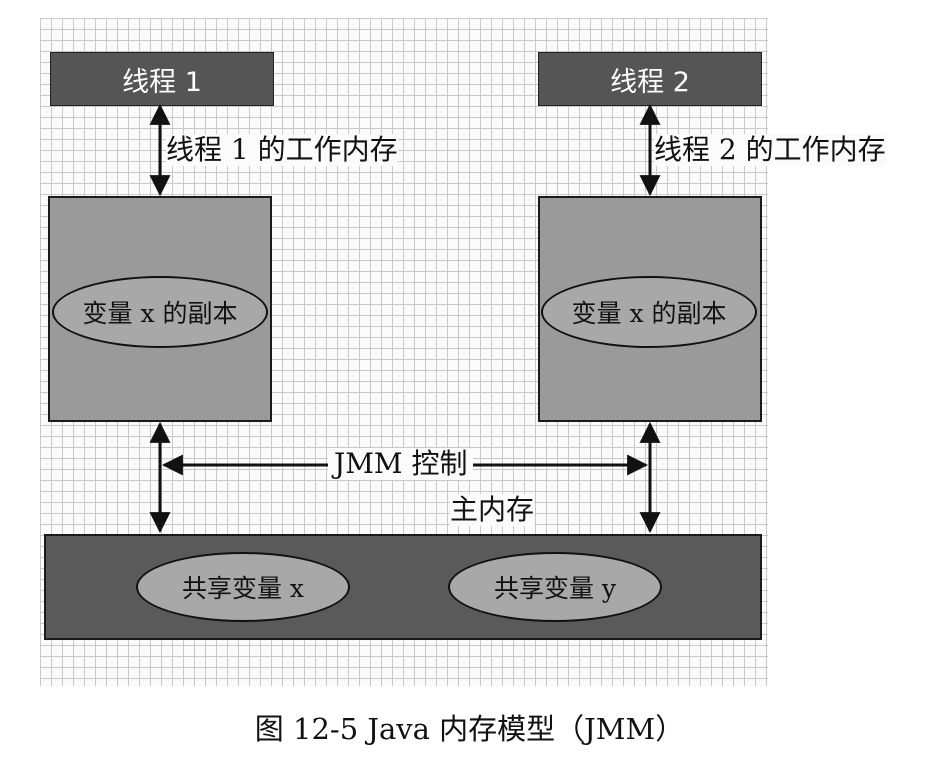 The width and height of the screenshot is (939, 777). Describe the element at coordinates (401, 464) in the screenshot. I see `jmm-control-label: JMM 控制` at that location.